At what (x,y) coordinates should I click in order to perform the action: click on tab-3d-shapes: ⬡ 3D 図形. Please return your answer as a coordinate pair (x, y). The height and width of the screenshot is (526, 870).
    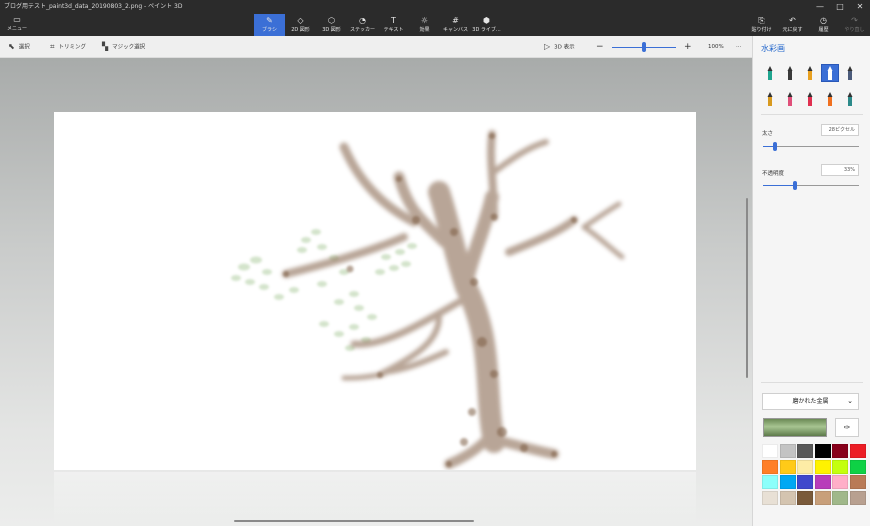
    Looking at the image, I should click on (331, 25).